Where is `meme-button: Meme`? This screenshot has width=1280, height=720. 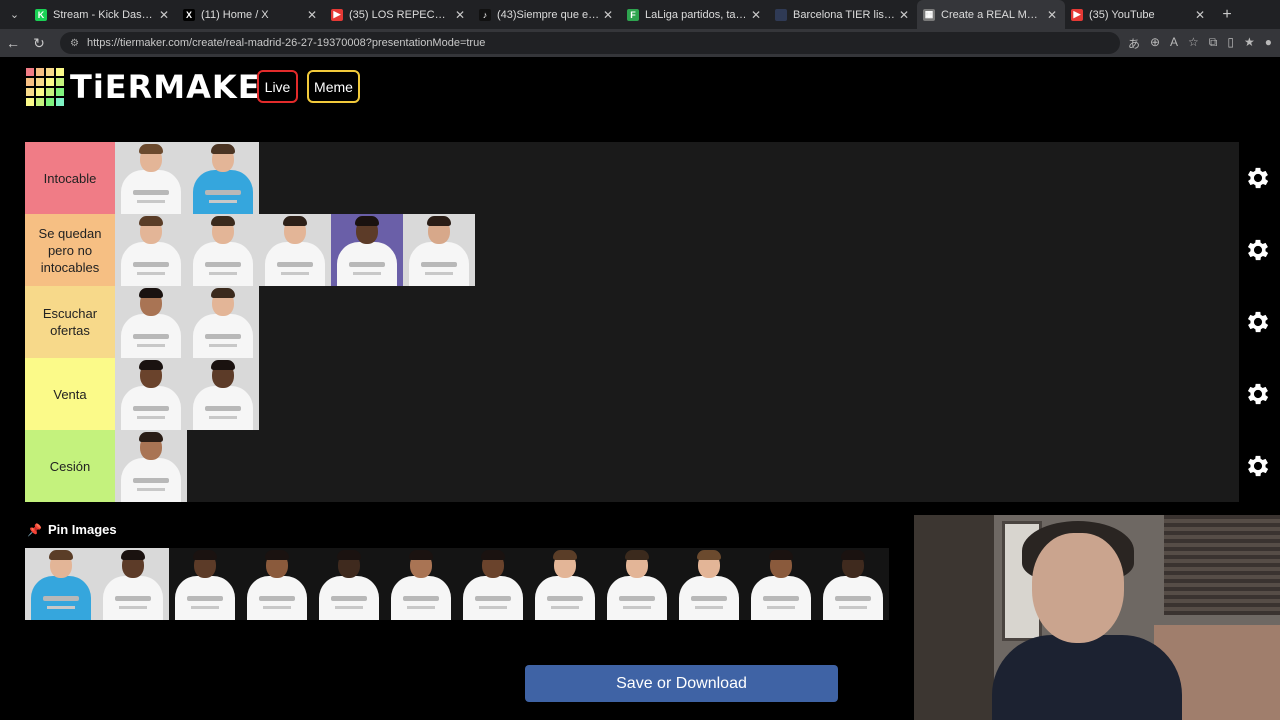 meme-button: Meme is located at coordinates (333, 86).